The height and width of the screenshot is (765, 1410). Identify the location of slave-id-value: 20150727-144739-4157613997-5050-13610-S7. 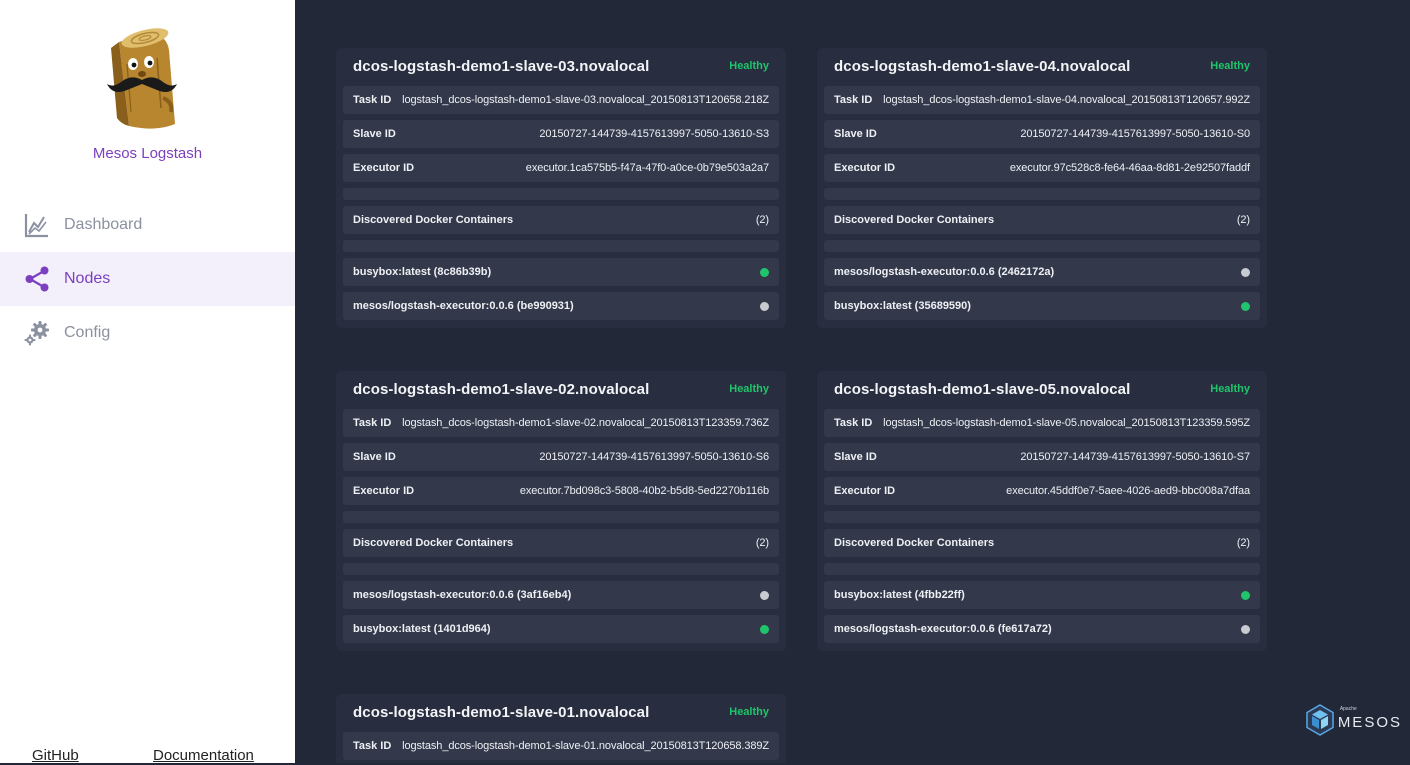
(1135, 457).